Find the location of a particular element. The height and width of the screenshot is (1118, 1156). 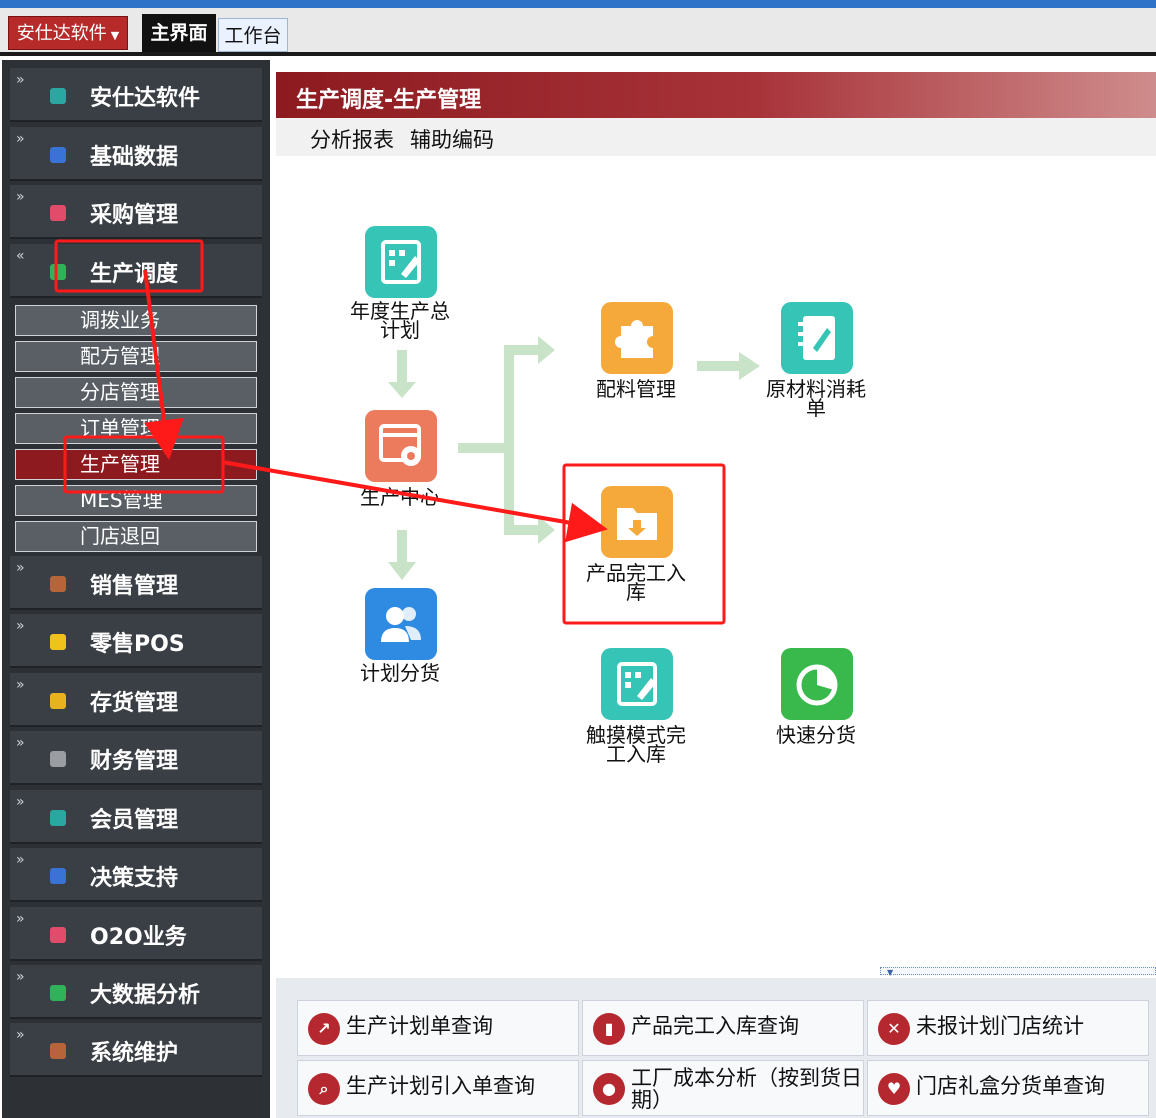

annotation-box-submenu is located at coordinates (144, 464).